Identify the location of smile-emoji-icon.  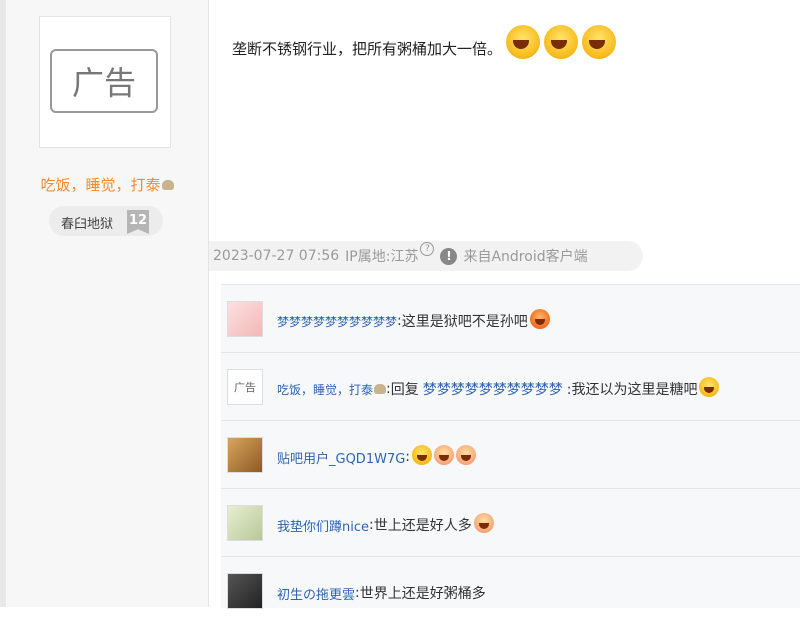
(422, 455).